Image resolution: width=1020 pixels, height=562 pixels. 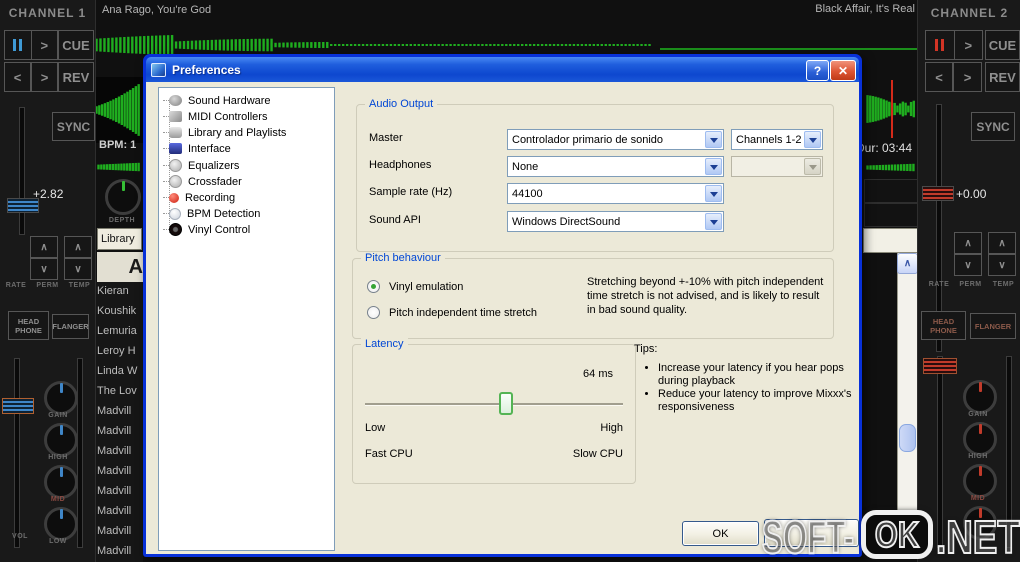 I want to click on high-label-ch2: HIGH, so click(x=978, y=456).